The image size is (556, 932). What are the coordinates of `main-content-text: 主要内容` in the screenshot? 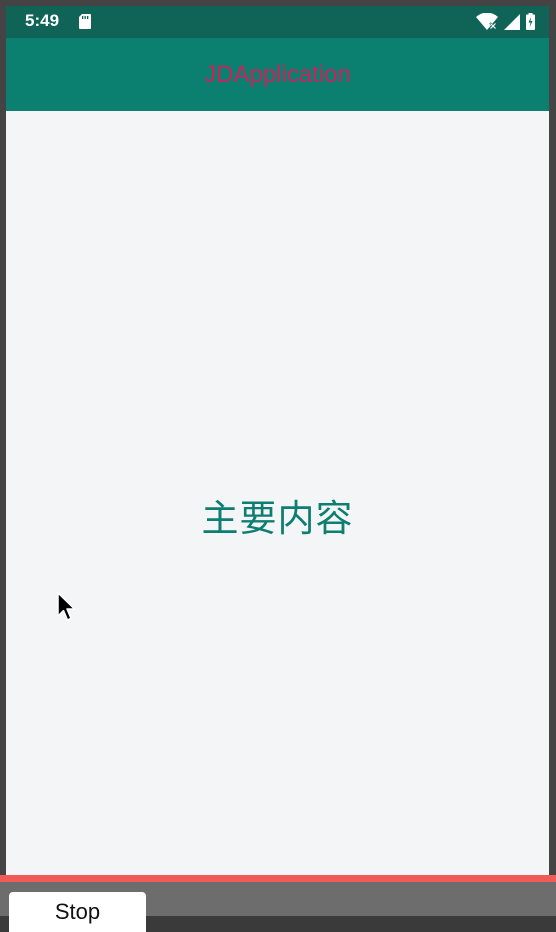 It's located at (277, 518).